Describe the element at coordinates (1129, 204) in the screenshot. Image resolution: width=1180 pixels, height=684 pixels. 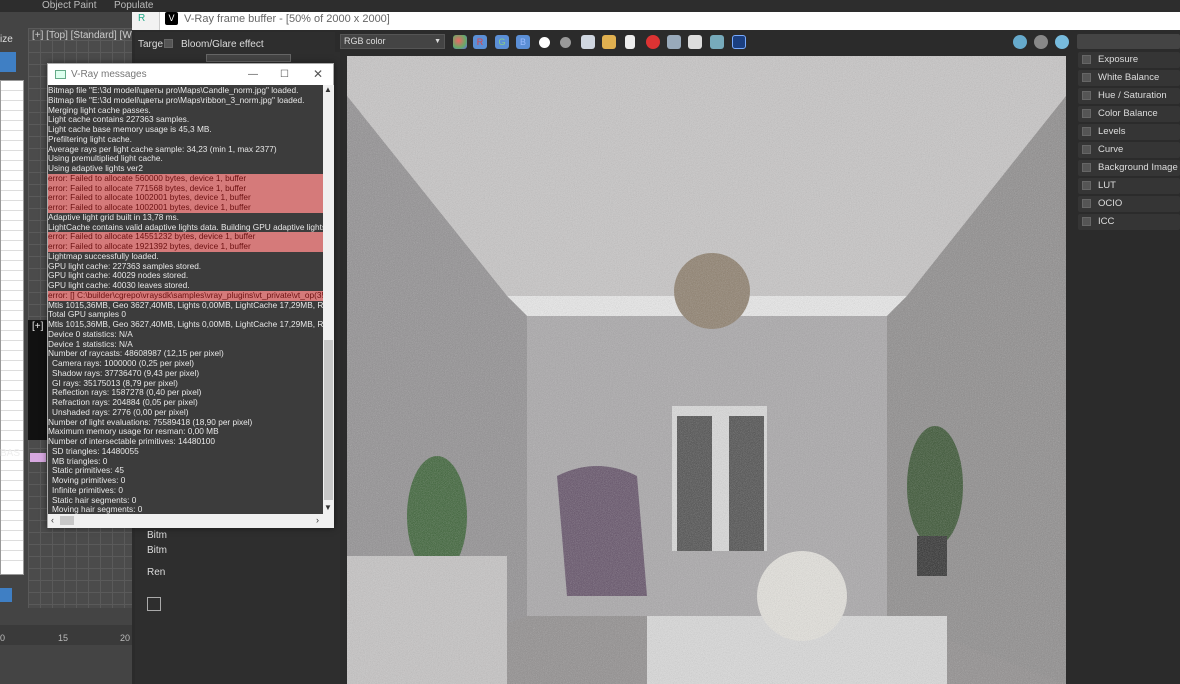
I see `cc-ocio: OCIO` at that location.